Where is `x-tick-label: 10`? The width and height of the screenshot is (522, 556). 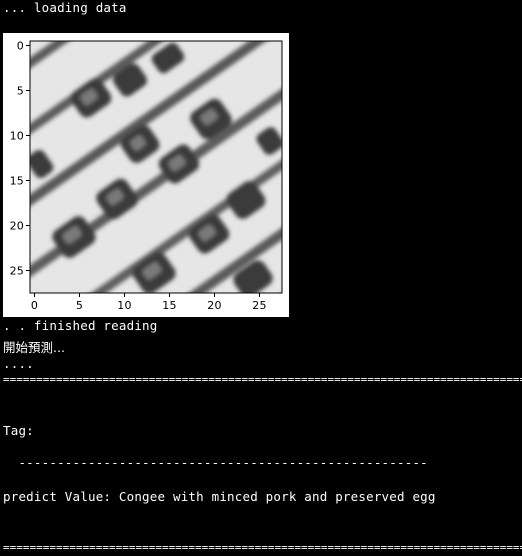
x-tick-label: 10 is located at coordinates (124, 305).